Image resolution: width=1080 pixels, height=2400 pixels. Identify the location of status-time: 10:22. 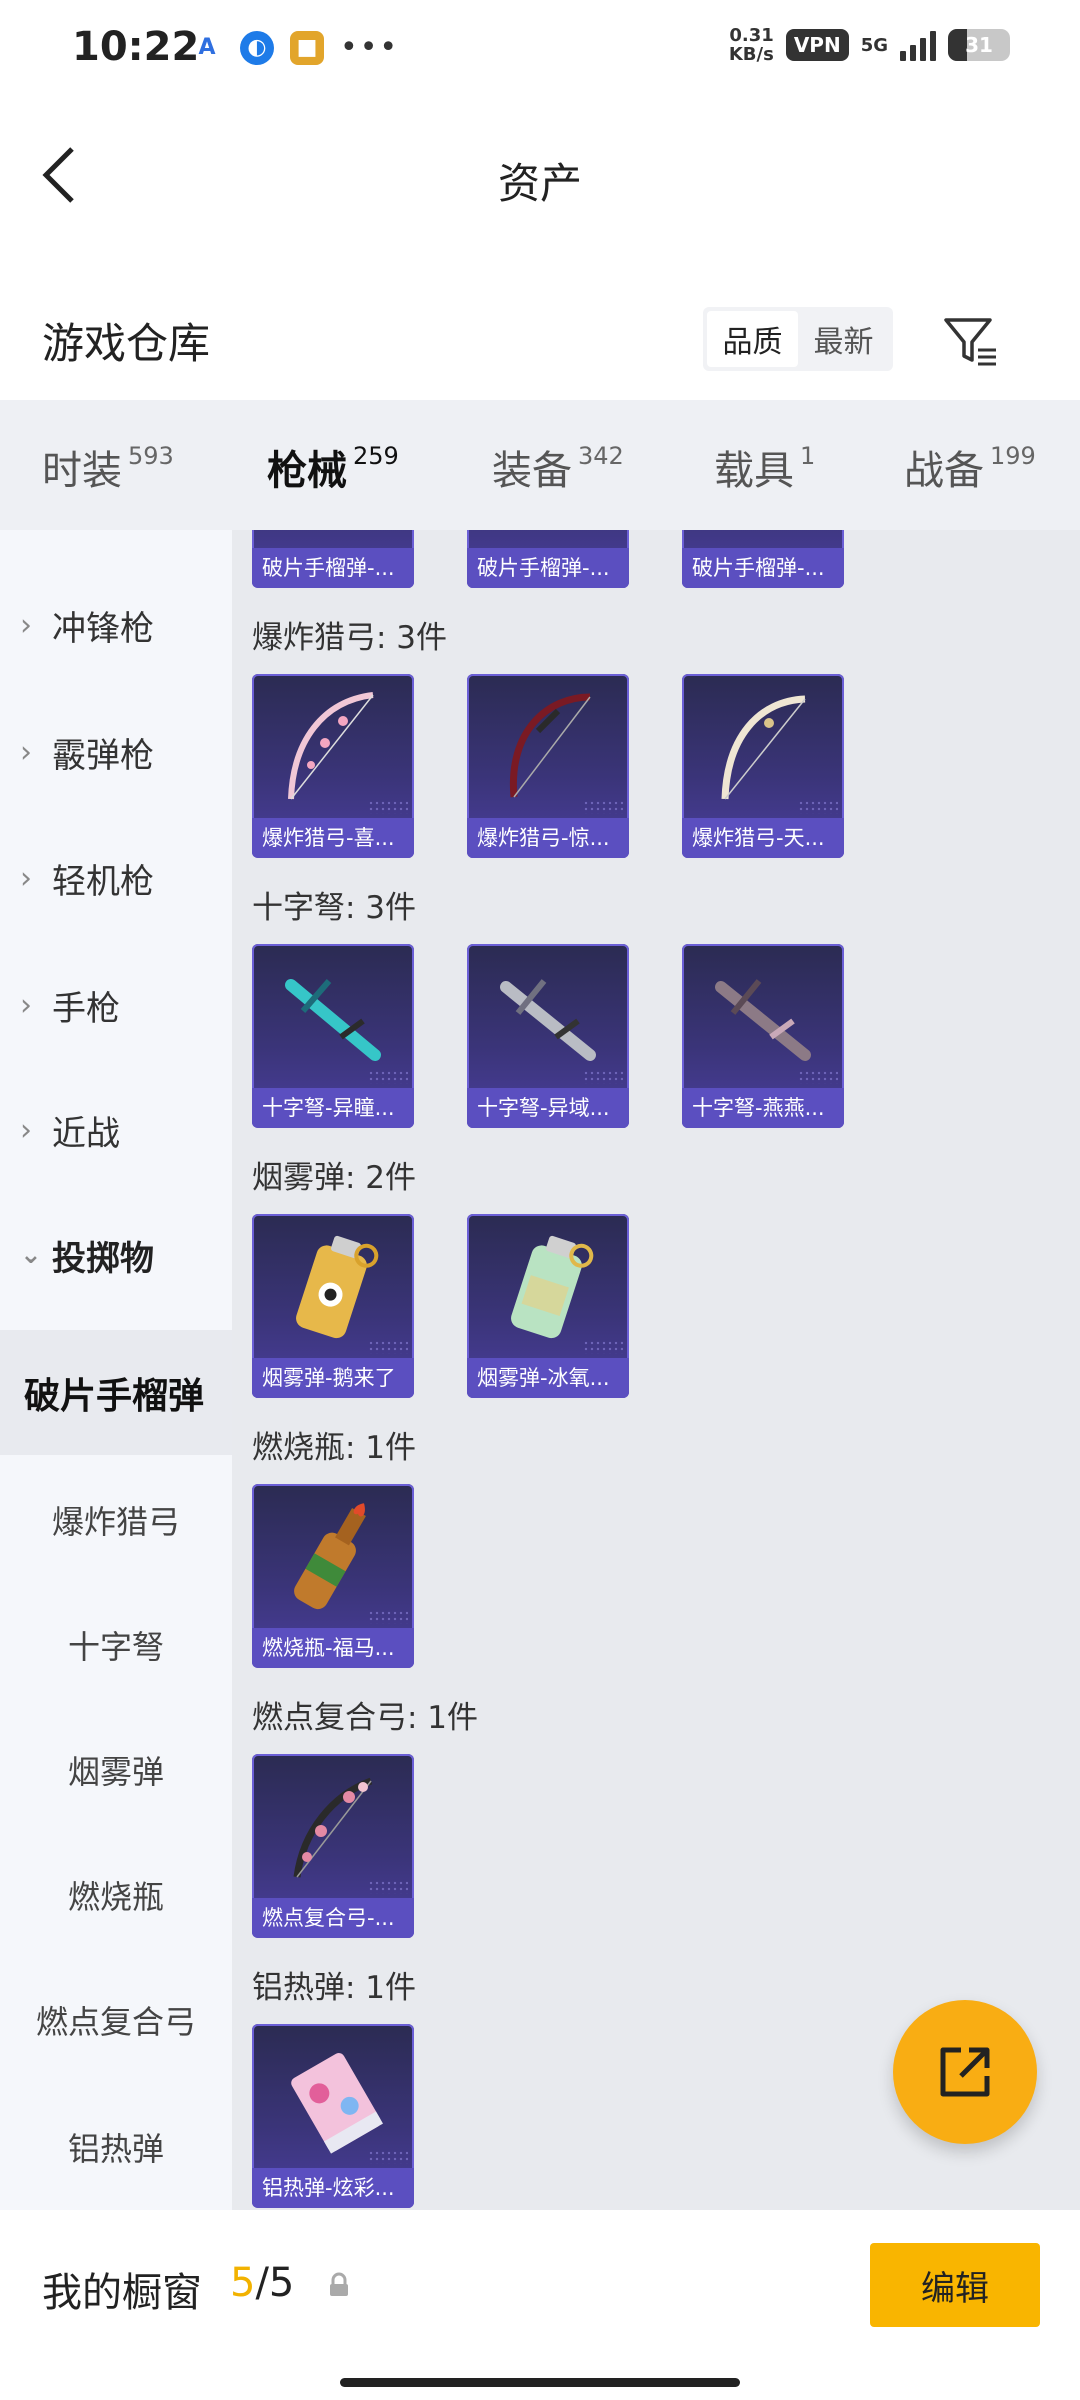
(136, 47).